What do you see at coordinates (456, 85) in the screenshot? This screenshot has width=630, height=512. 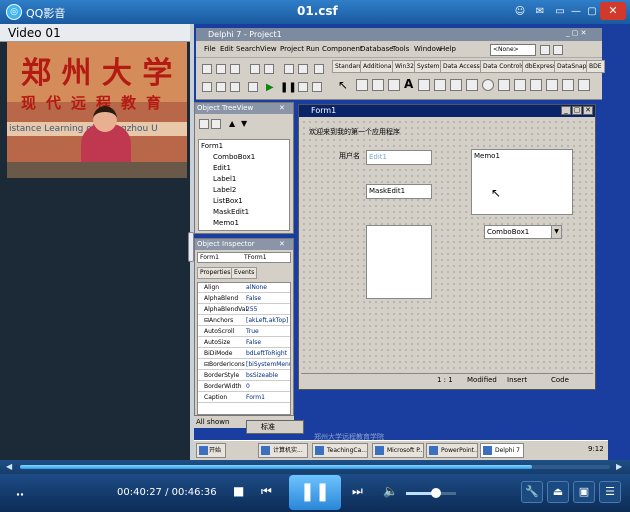 I see `button-component-icon` at bounding box center [456, 85].